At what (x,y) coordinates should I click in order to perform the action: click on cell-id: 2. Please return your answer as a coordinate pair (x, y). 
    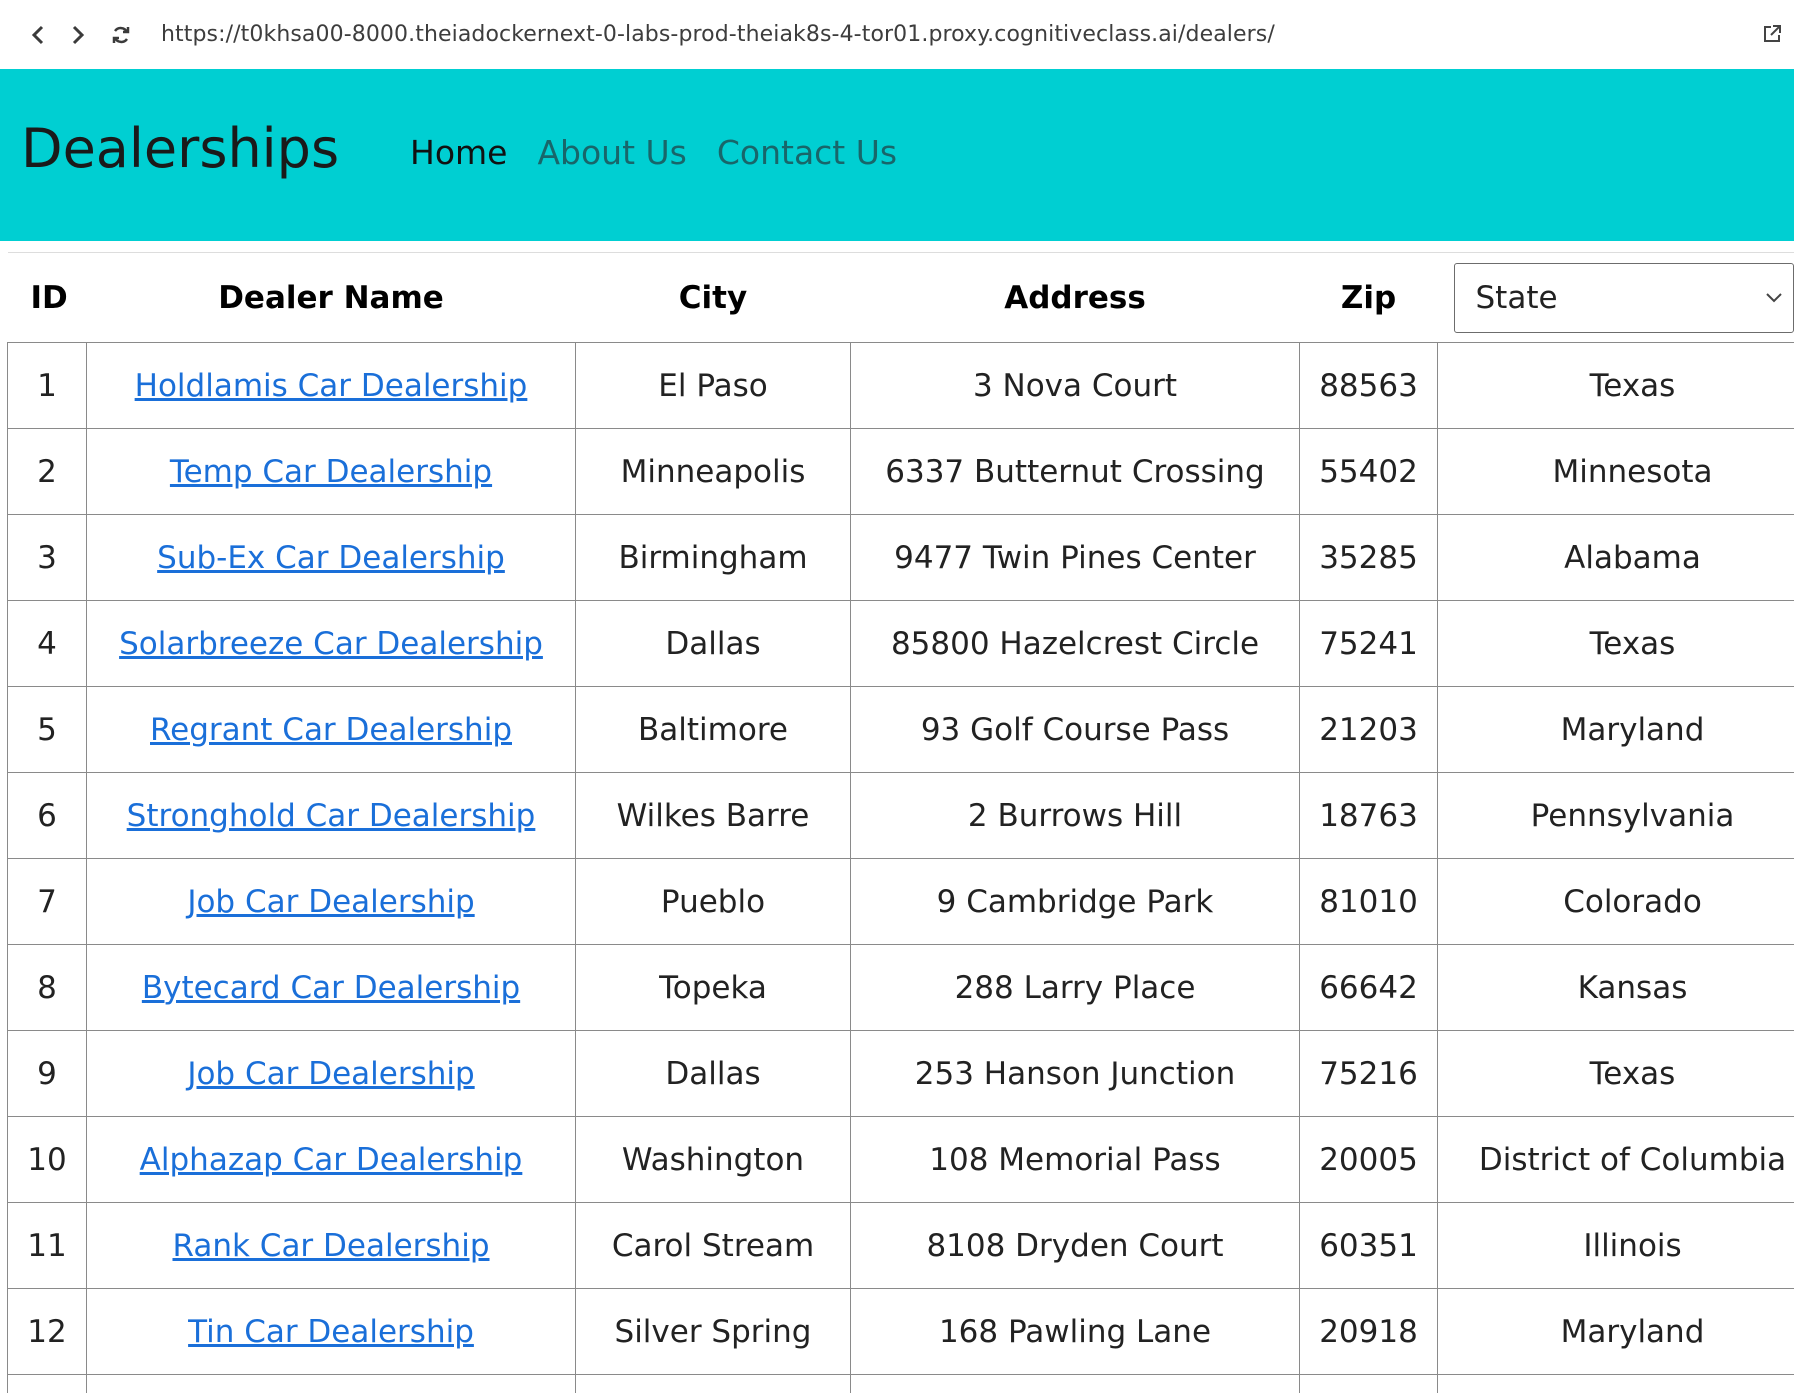
    Looking at the image, I should click on (47, 471).